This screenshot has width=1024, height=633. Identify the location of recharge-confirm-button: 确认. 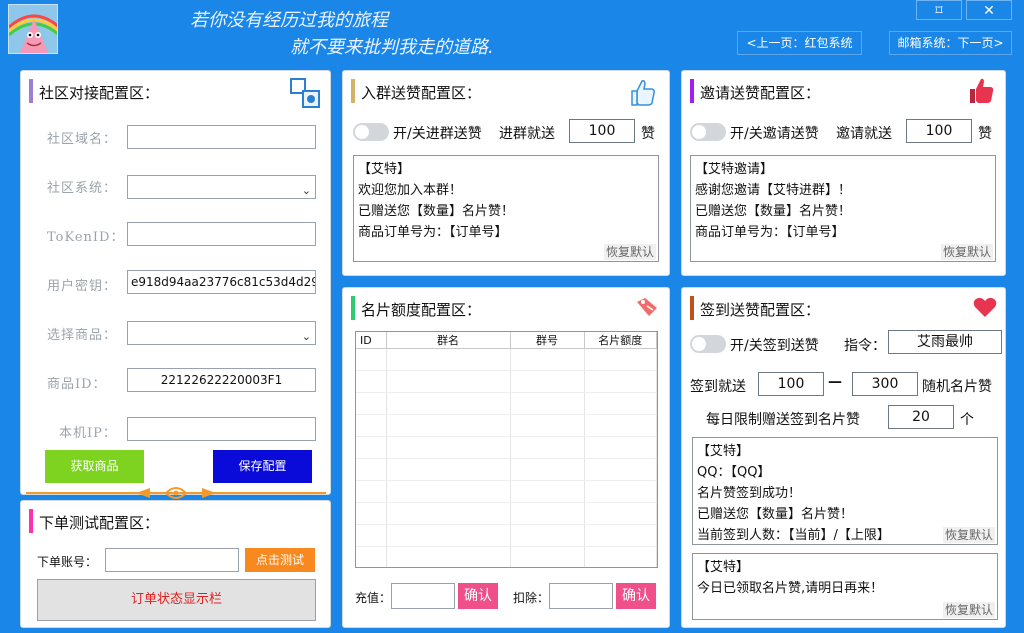
(478, 596).